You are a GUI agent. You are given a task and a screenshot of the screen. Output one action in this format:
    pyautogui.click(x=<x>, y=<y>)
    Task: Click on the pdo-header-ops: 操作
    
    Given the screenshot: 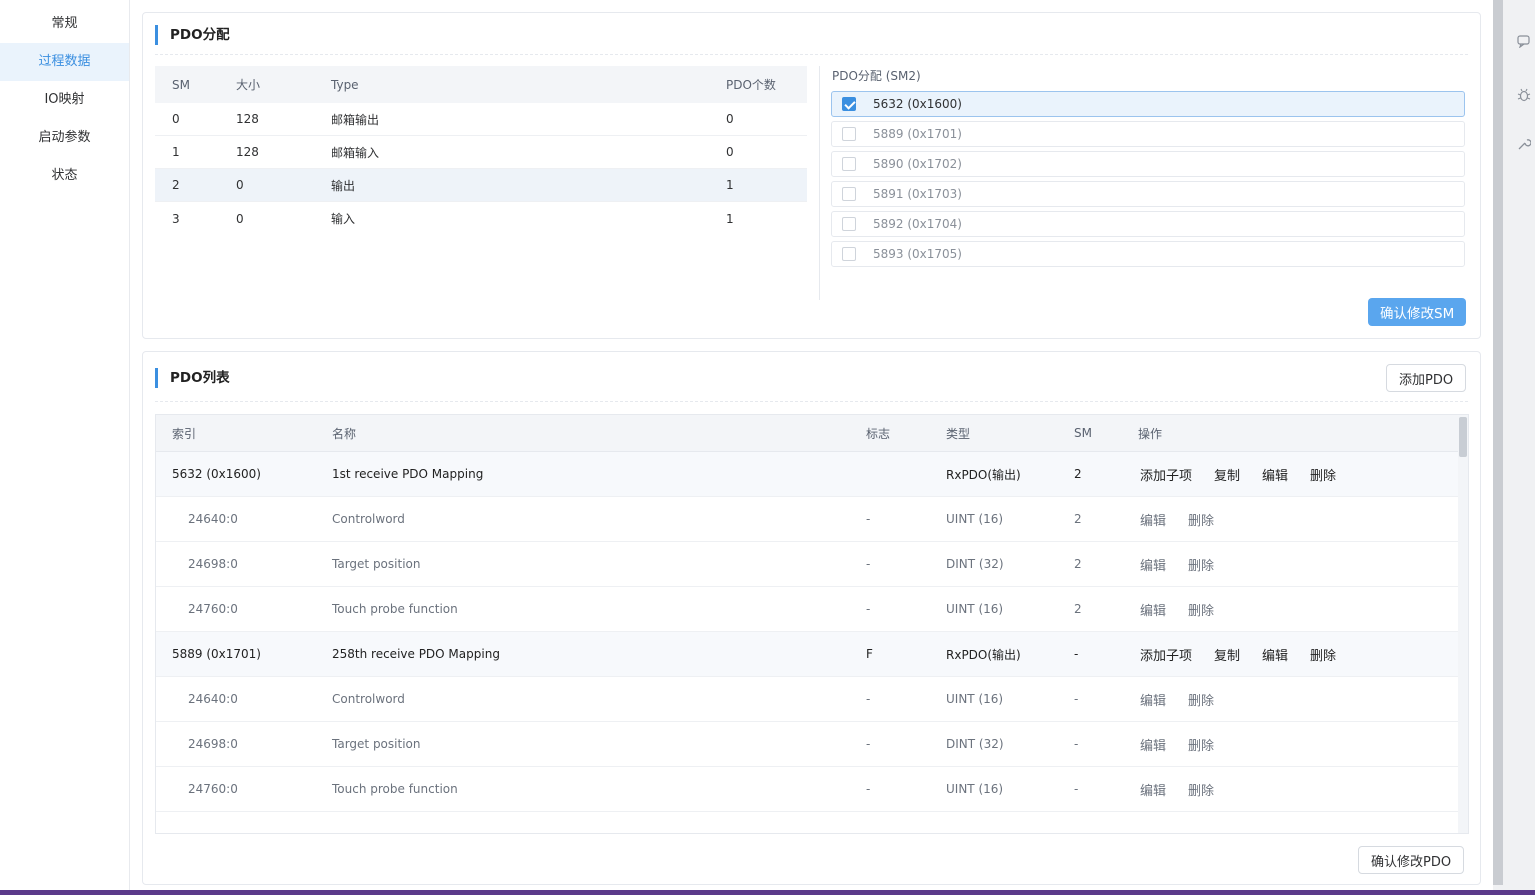 What is the action you would take?
    pyautogui.click(x=1150, y=433)
    